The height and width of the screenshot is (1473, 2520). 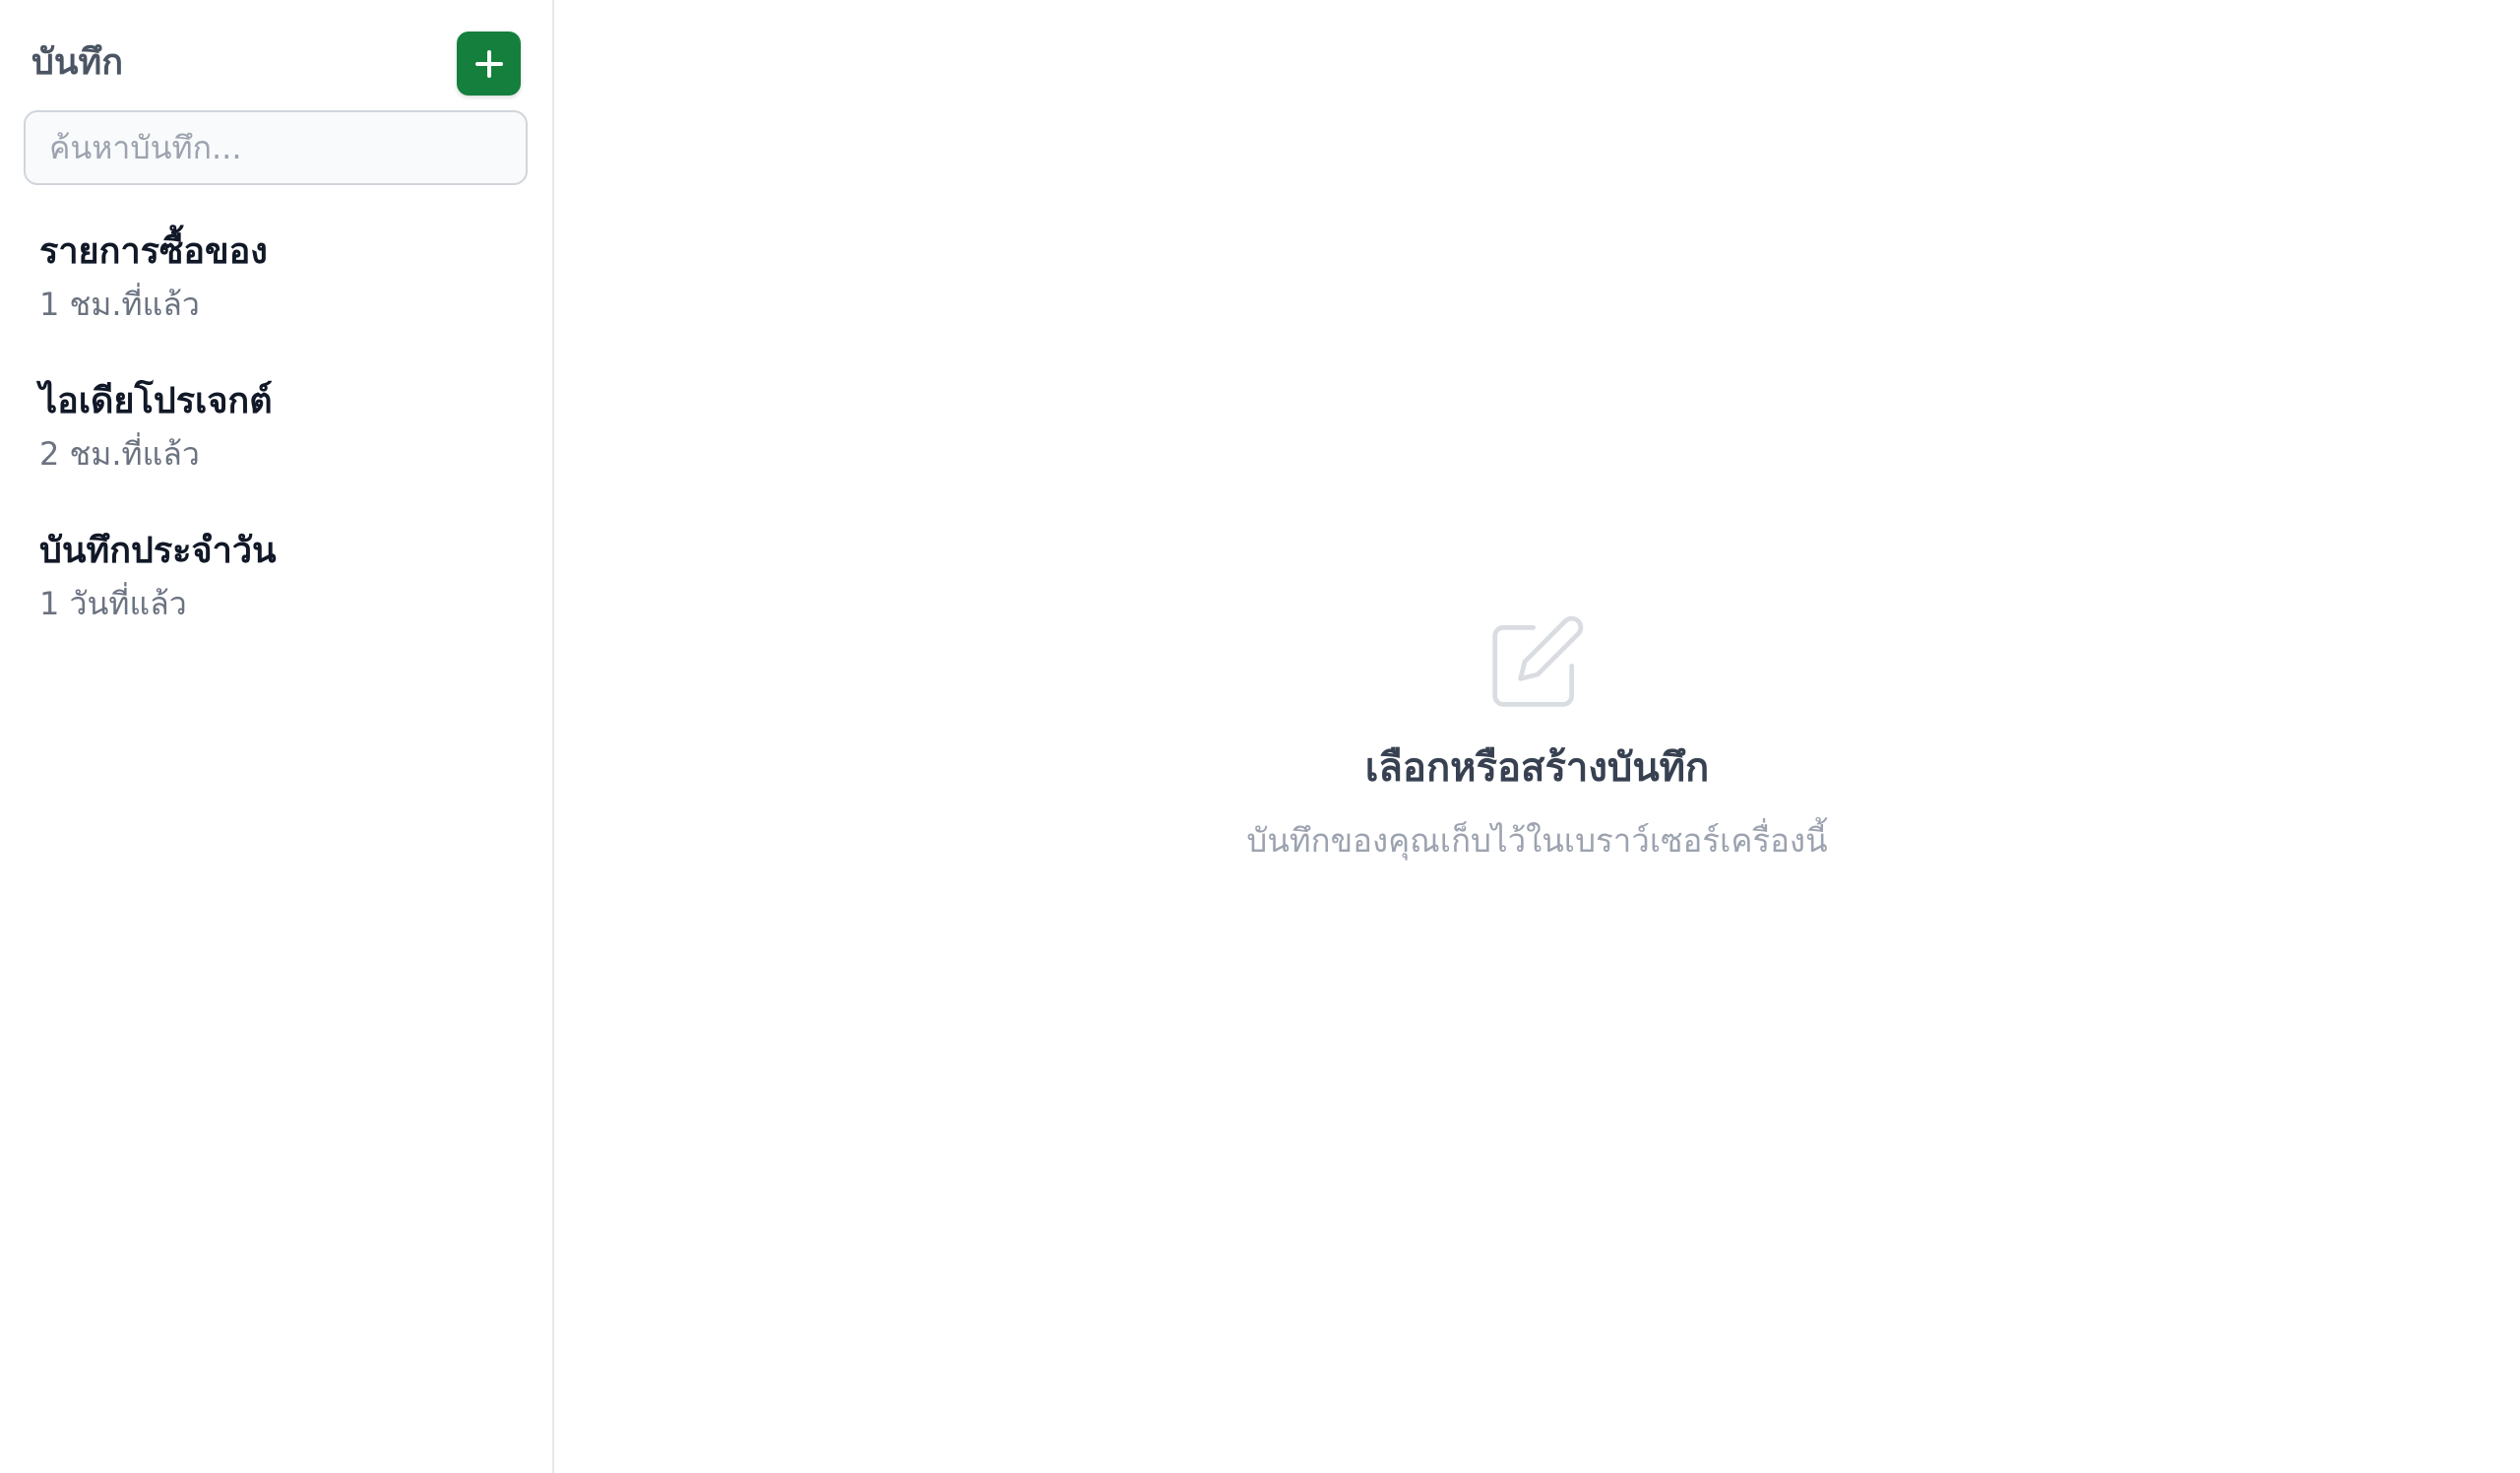 What do you see at coordinates (119, 304) in the screenshot?
I see `note-timestamp: 1 ชม.ที่แล้ว` at bounding box center [119, 304].